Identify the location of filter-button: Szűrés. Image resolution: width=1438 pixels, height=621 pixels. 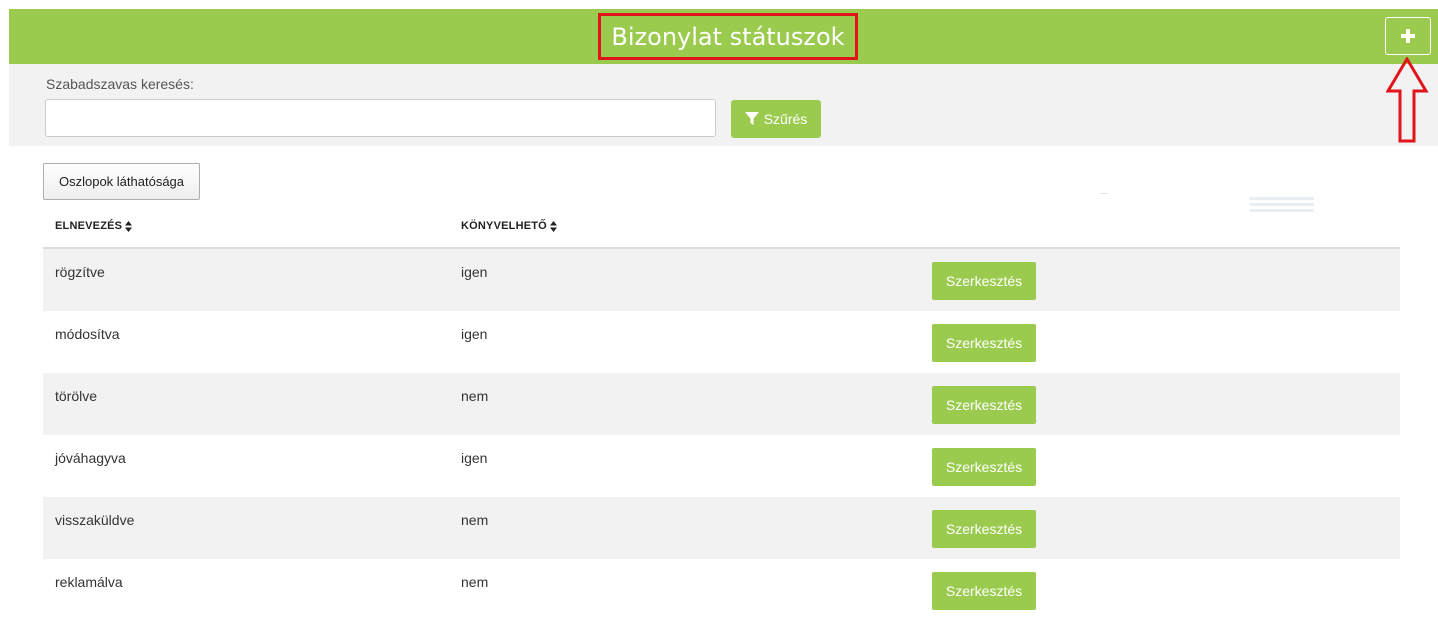
(776, 119).